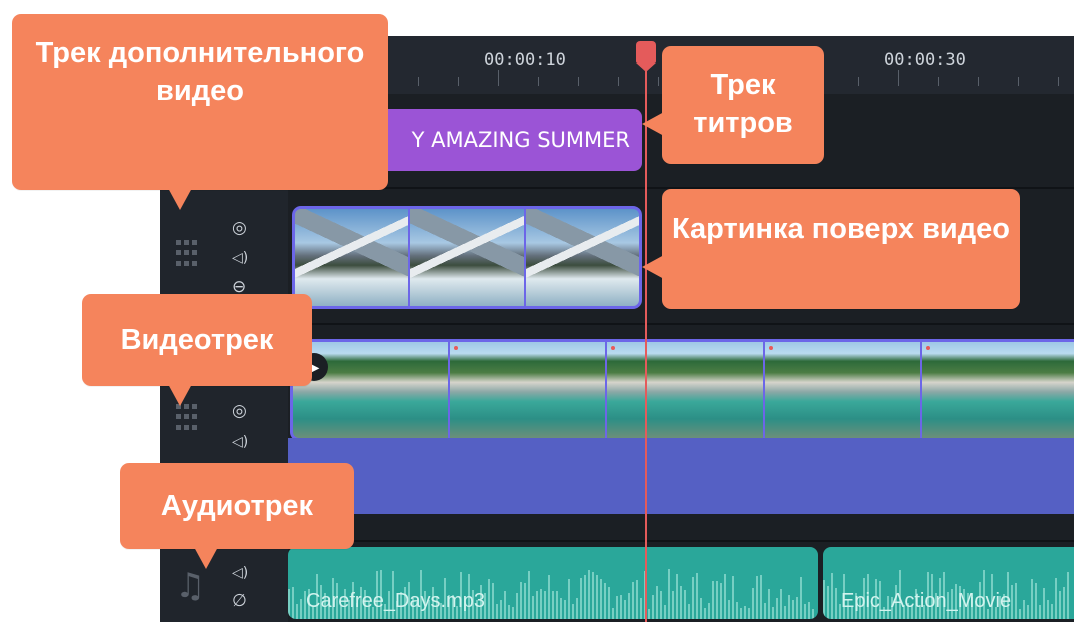  What do you see at coordinates (948, 583) in the screenshot?
I see `audio-clip: Epic_Action_Movie` at bounding box center [948, 583].